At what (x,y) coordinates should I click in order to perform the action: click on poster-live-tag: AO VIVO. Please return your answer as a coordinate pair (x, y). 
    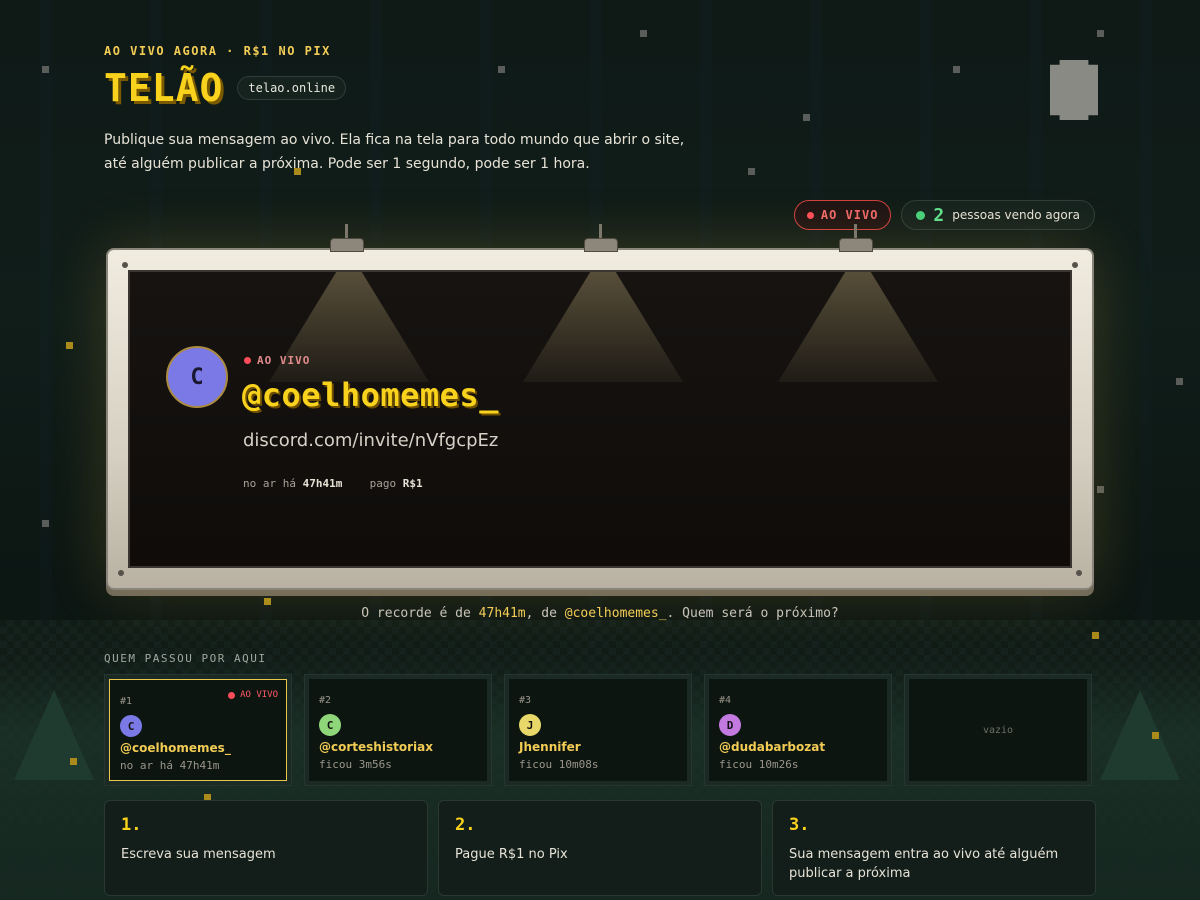
    Looking at the image, I should click on (277, 360).